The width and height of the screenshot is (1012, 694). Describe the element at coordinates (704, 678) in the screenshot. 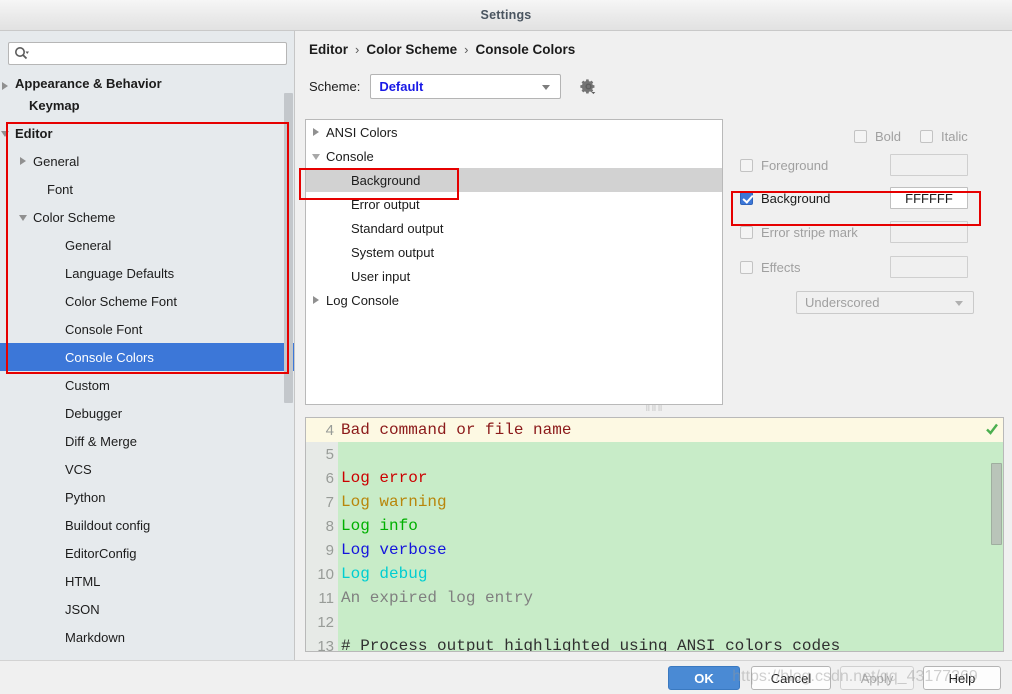

I see `ok-button: OK` at that location.